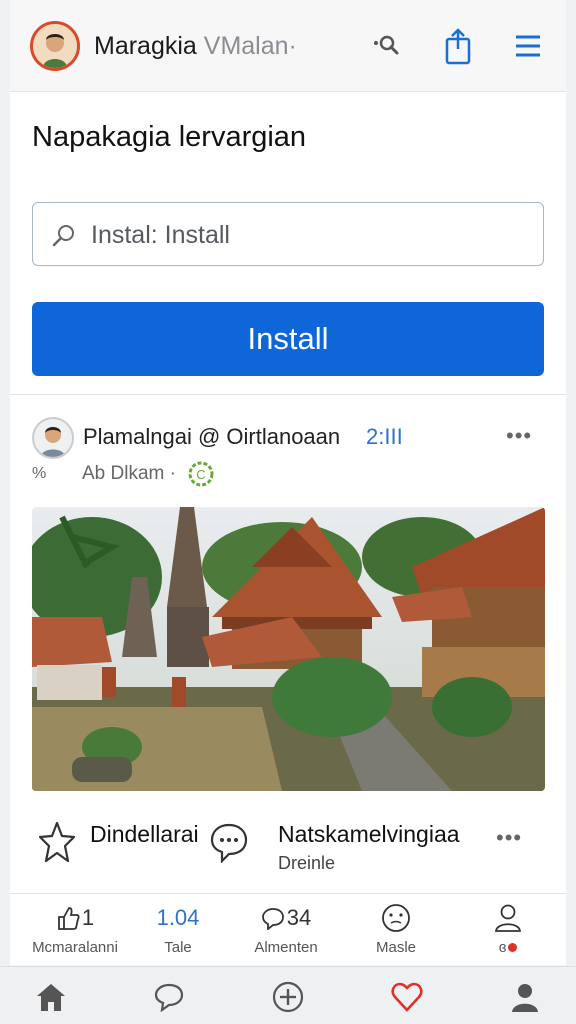 This screenshot has width=576, height=1024. I want to click on notification-dot-icon, so click(513, 947).